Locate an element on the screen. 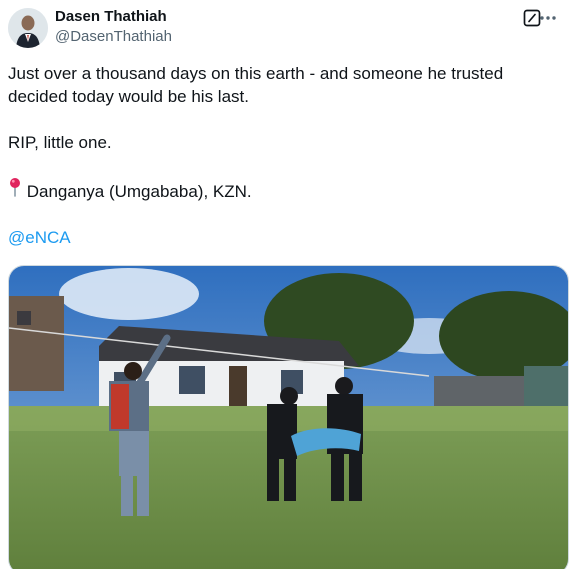  round-pushpin-icon is located at coordinates (15, 187).